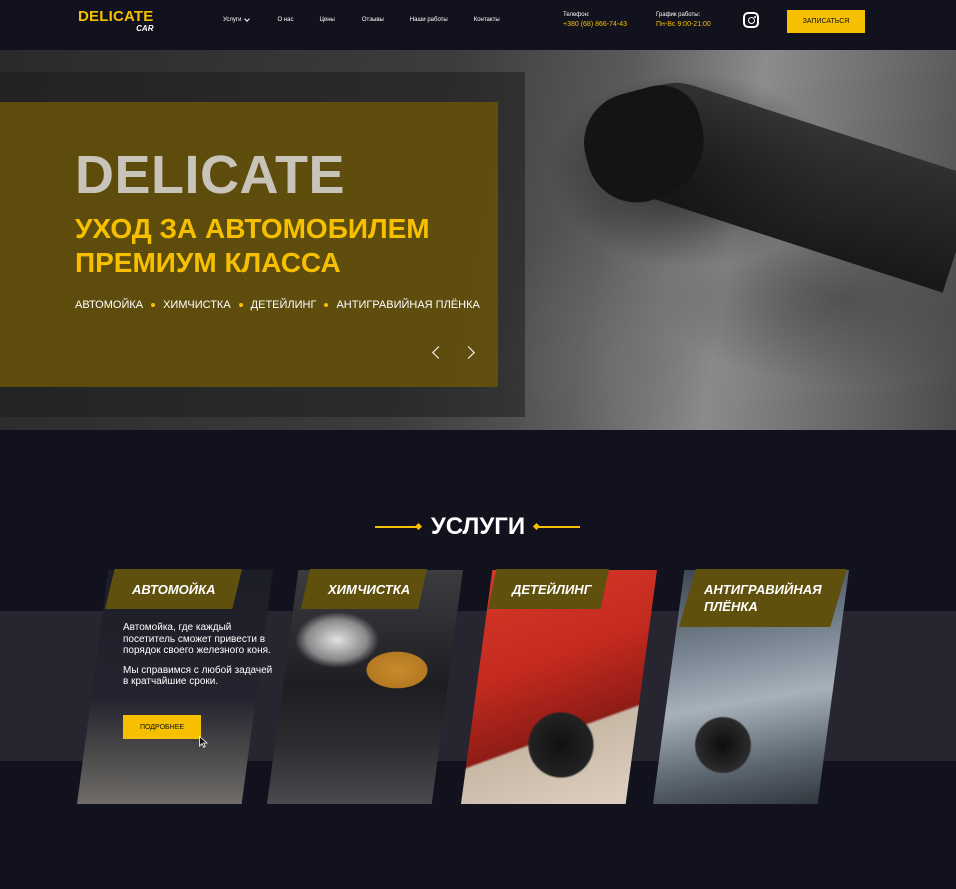 The image size is (956, 889). Describe the element at coordinates (208, 262) in the screenshot. I see `hero-subtitle-line: ПРЕМИУМ КЛАССА` at that location.